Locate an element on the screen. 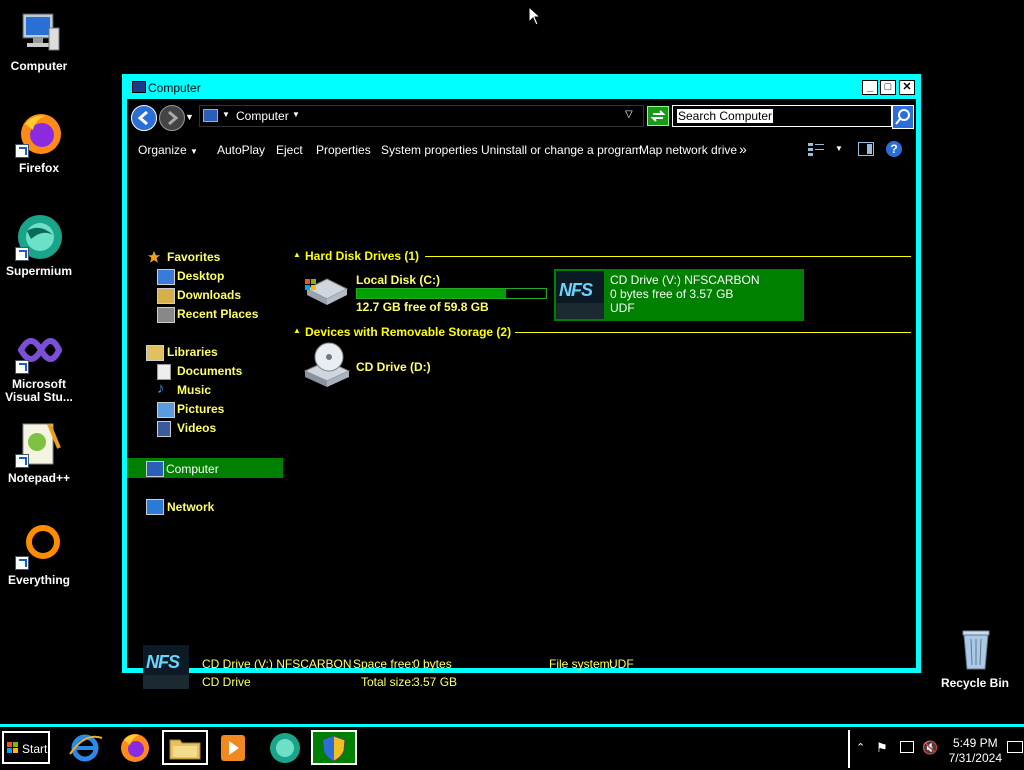  desktop-icon-firefox: Firefox is located at coordinates (39, 142).